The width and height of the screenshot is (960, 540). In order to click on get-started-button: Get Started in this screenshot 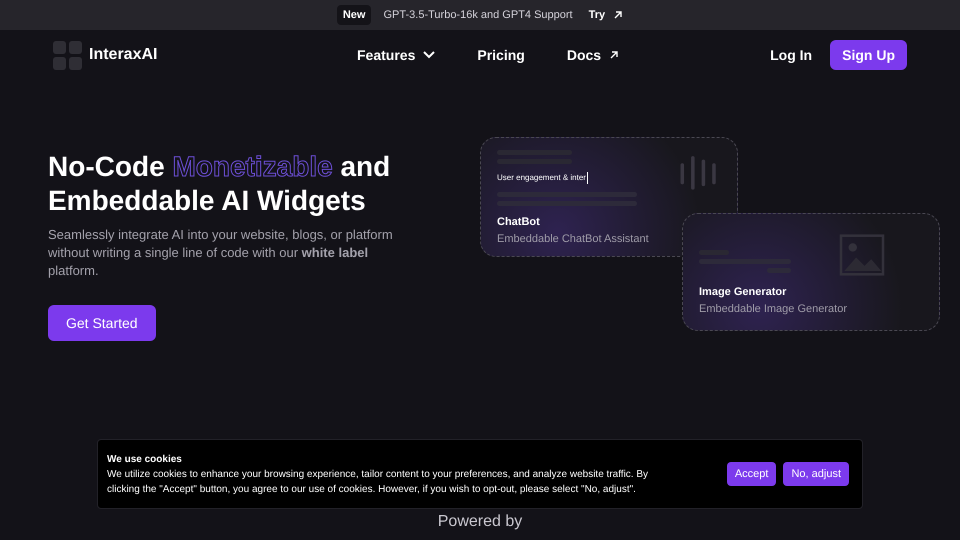, I will do `click(102, 323)`.